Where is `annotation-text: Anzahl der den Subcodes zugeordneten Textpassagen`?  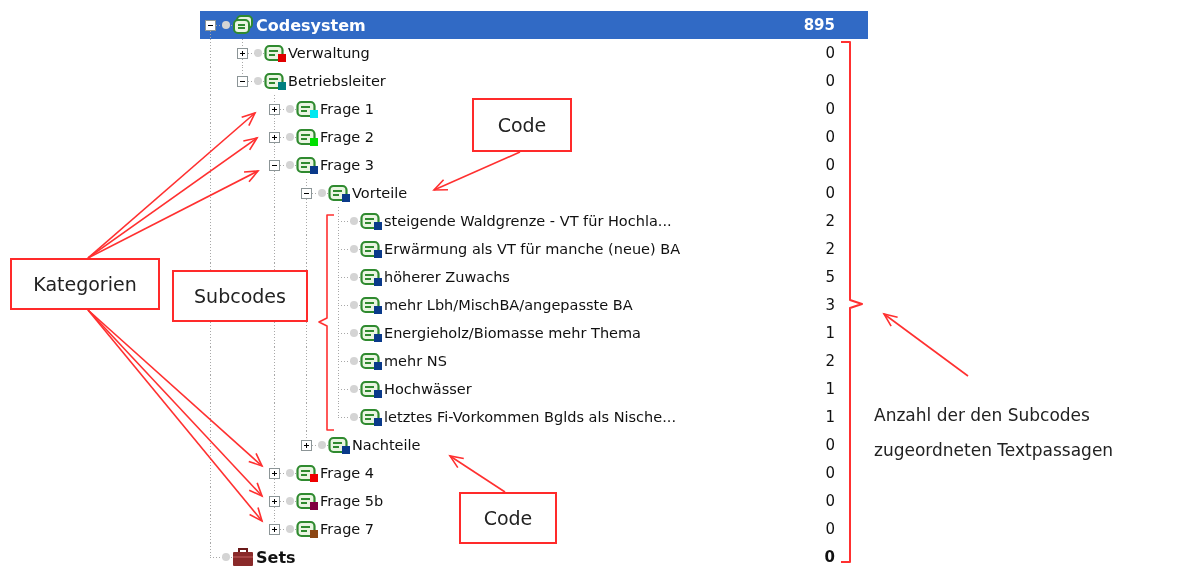 annotation-text: Anzahl der den Subcodes zugeordneten Textpassagen is located at coordinates (994, 433).